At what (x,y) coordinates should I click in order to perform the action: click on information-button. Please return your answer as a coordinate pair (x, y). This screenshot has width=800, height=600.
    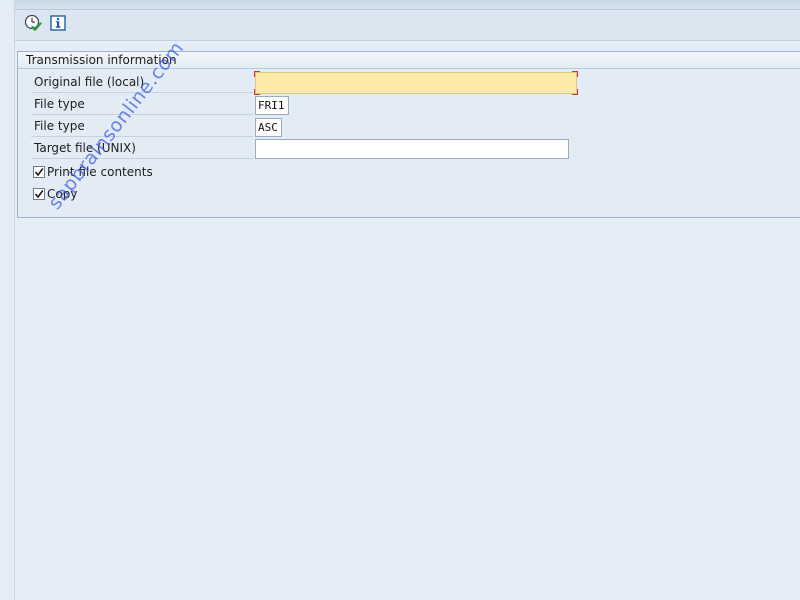
    Looking at the image, I should click on (58, 24).